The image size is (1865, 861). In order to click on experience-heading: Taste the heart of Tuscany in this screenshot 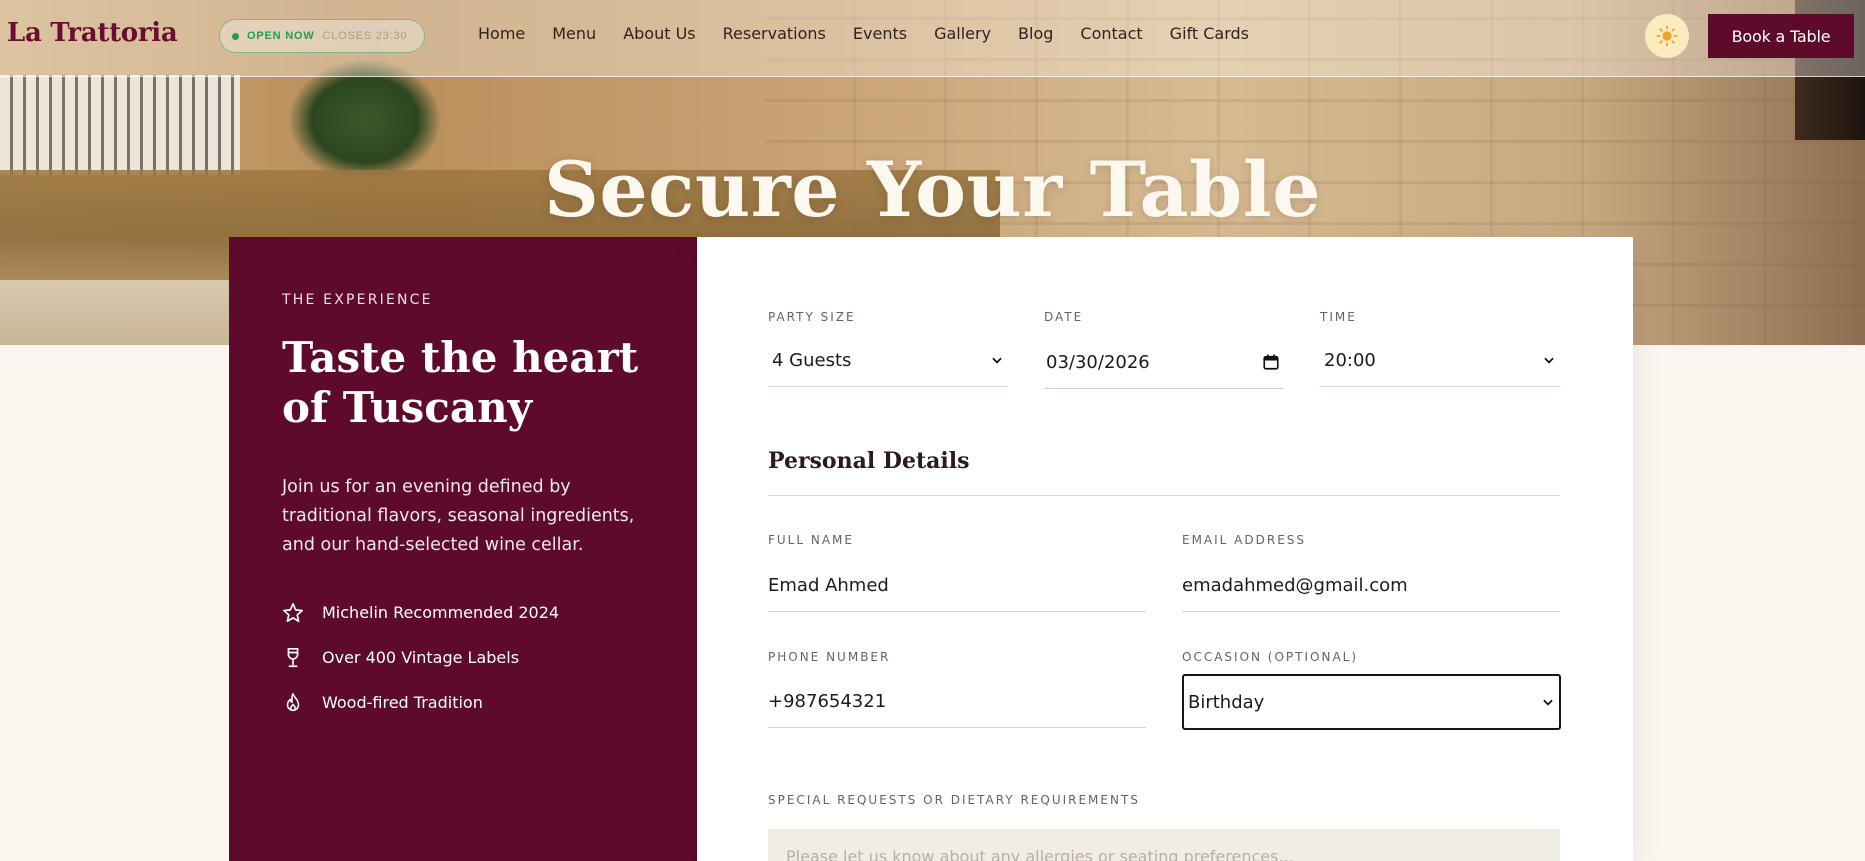, I will do `click(460, 382)`.